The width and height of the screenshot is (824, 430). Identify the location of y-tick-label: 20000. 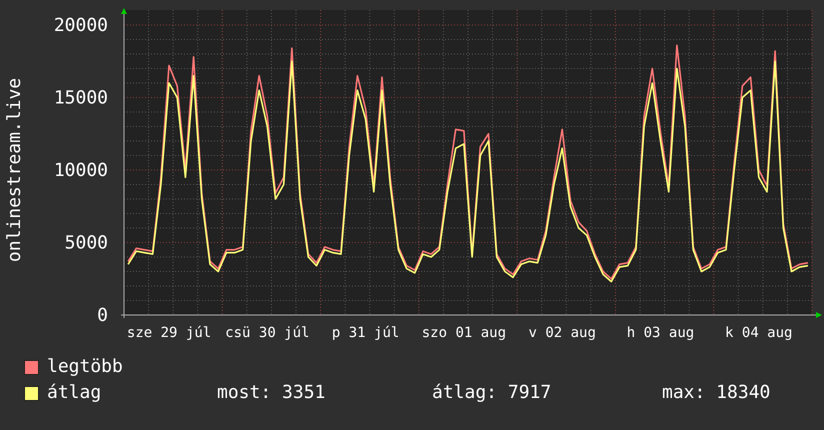
(81, 25).